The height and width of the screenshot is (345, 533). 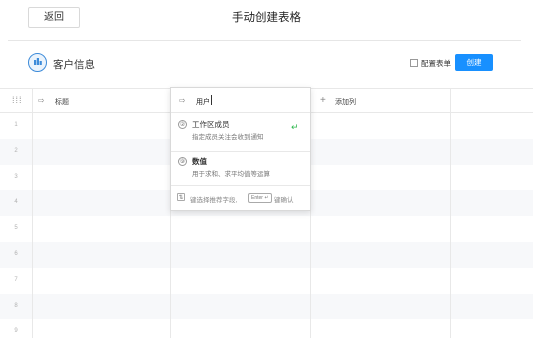 I want to click on option-description: 用于求和、求平均值等运算, so click(x=231, y=174).